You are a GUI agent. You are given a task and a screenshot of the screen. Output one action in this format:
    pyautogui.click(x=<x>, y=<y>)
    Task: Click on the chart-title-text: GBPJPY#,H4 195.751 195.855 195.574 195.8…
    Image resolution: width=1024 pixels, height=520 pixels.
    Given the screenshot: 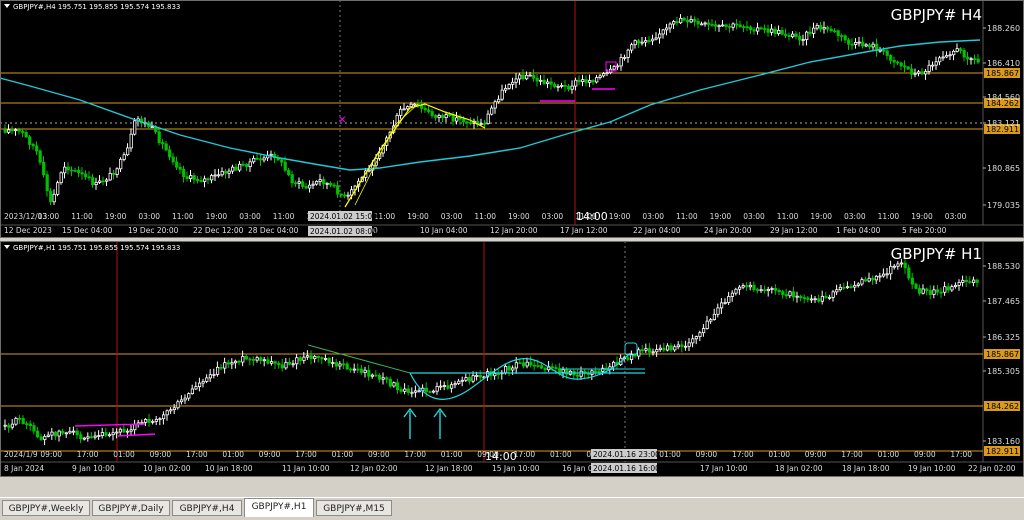 What is the action you would take?
    pyautogui.click(x=97, y=7)
    